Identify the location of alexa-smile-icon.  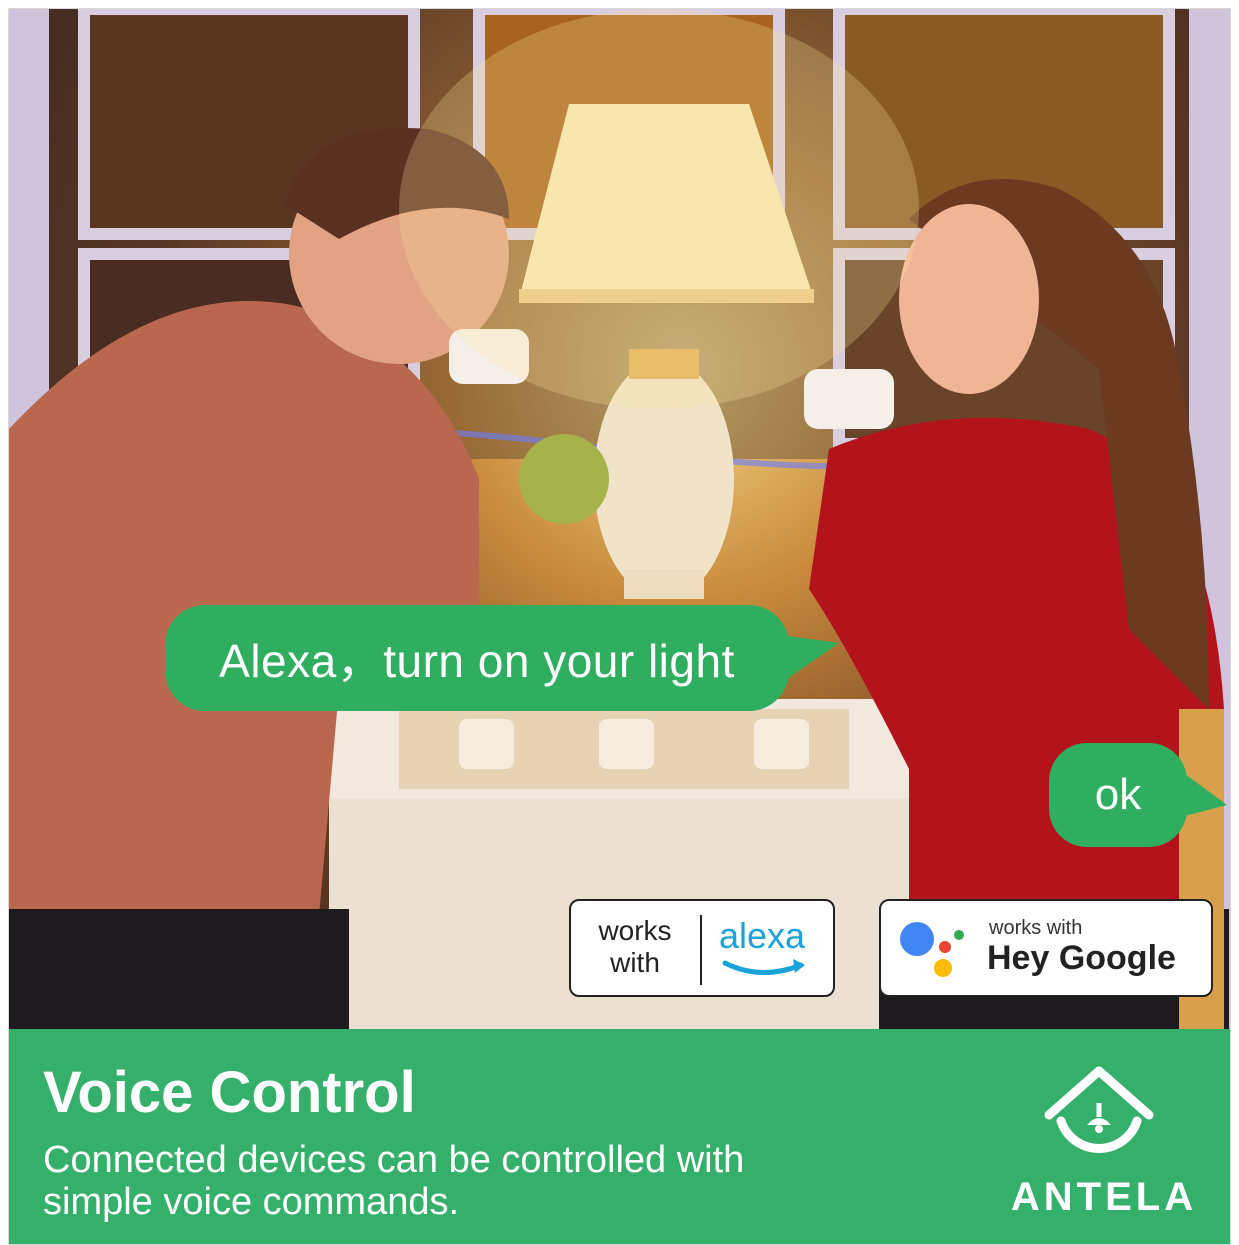
(763, 967).